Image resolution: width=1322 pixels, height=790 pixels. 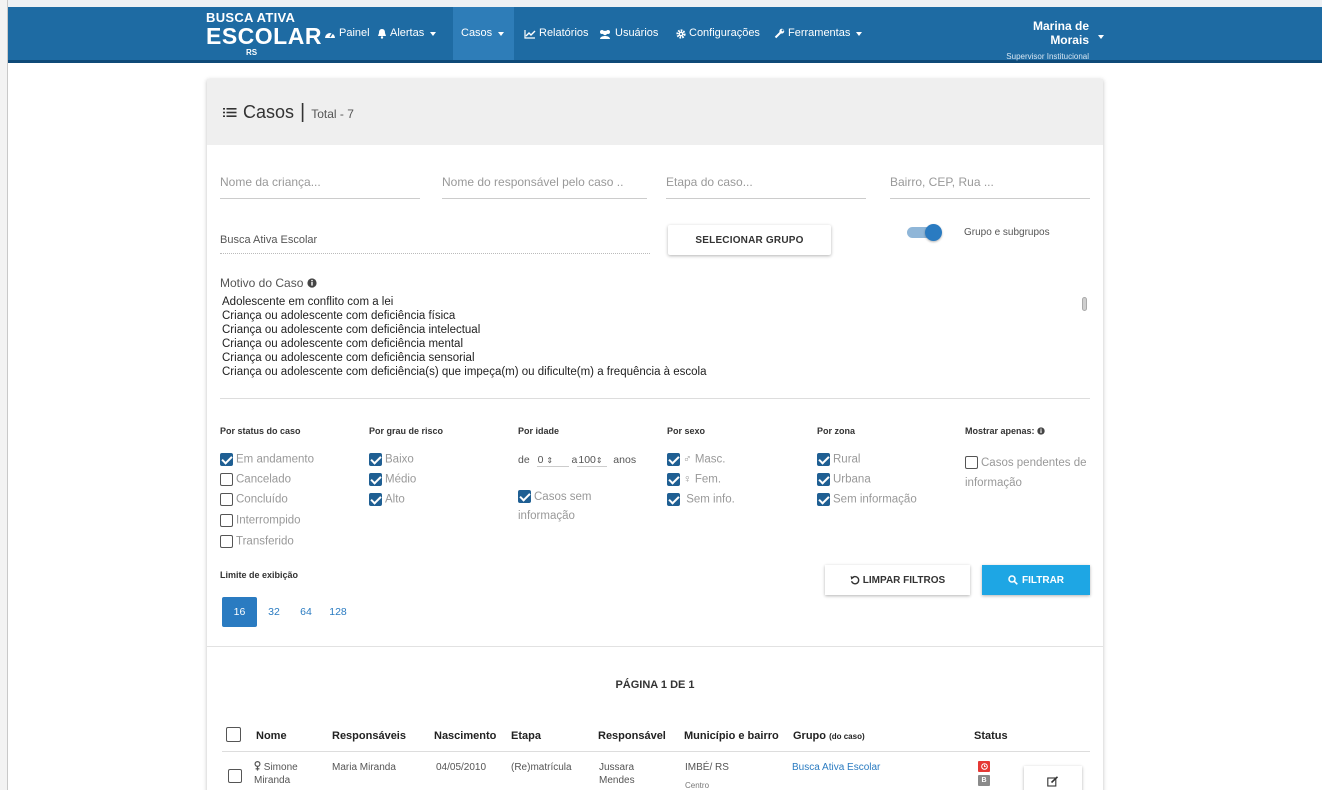 I want to click on select-all-checkbox, so click(x=235, y=735).